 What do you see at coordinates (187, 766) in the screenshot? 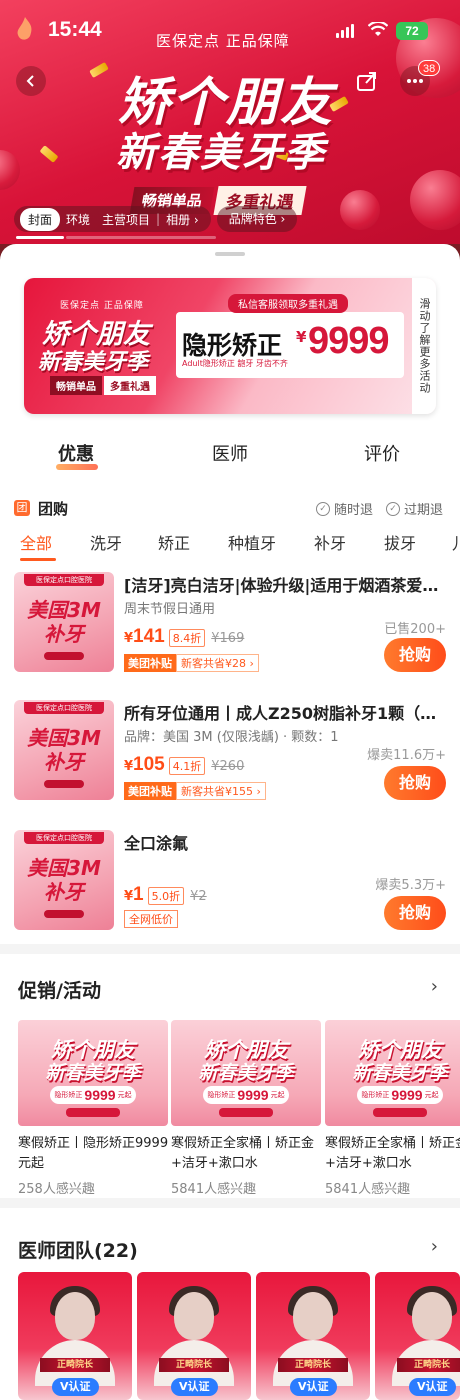
I see `discount-badge: 4.1折` at bounding box center [187, 766].